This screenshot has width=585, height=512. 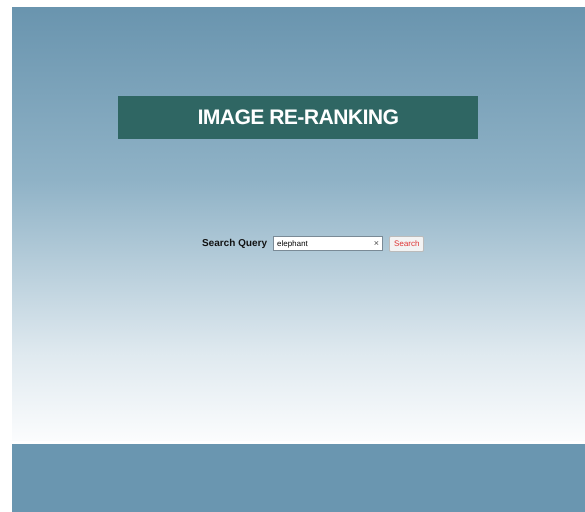 I want to click on search-field: elephant ×, so click(x=328, y=244).